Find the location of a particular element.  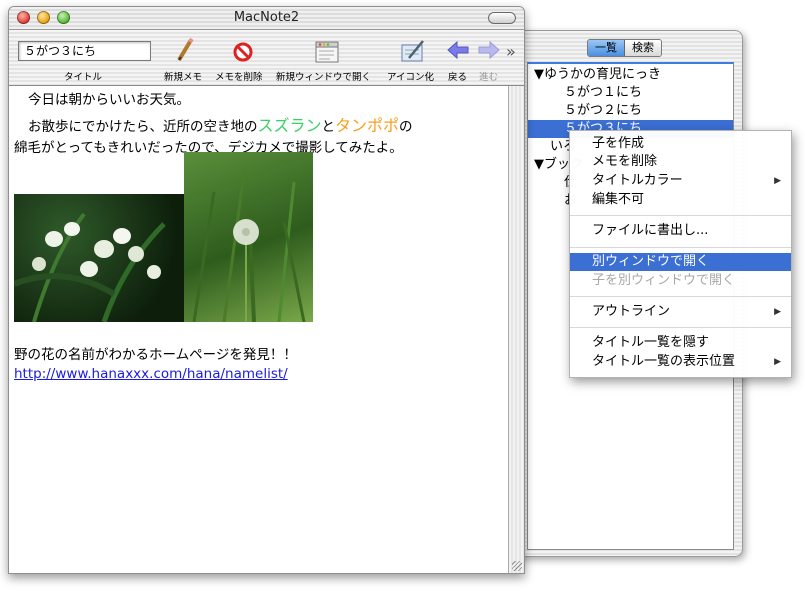

window-title: MacNote2 is located at coordinates (266, 17).